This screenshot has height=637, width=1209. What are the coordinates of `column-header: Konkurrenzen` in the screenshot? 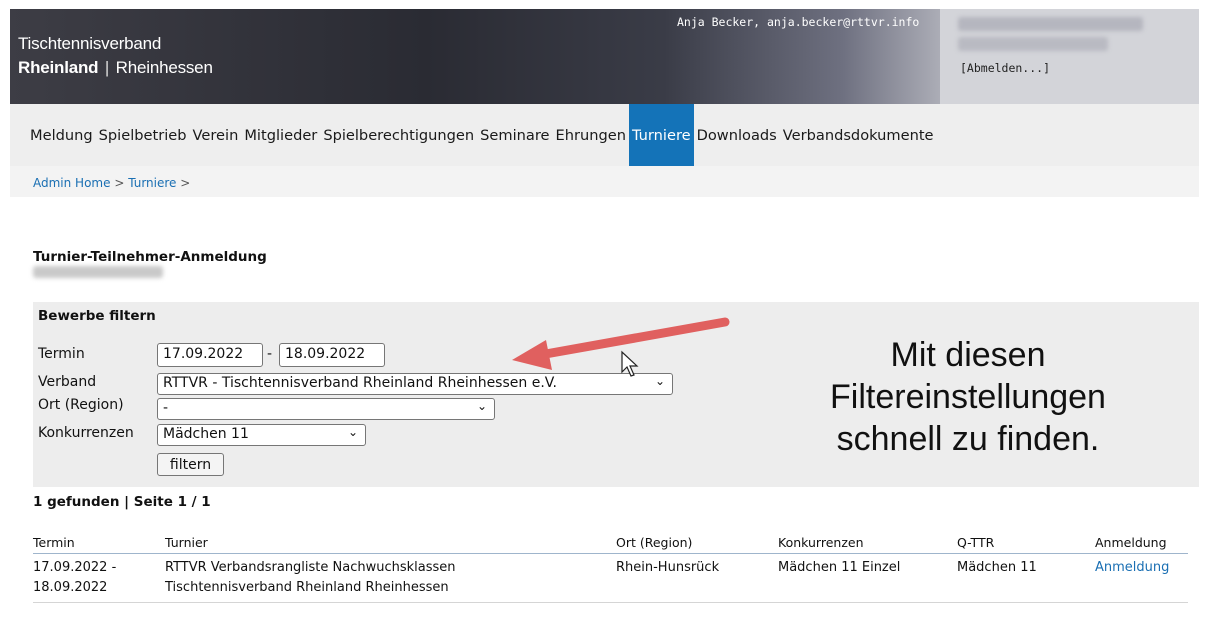 It's located at (867, 544).